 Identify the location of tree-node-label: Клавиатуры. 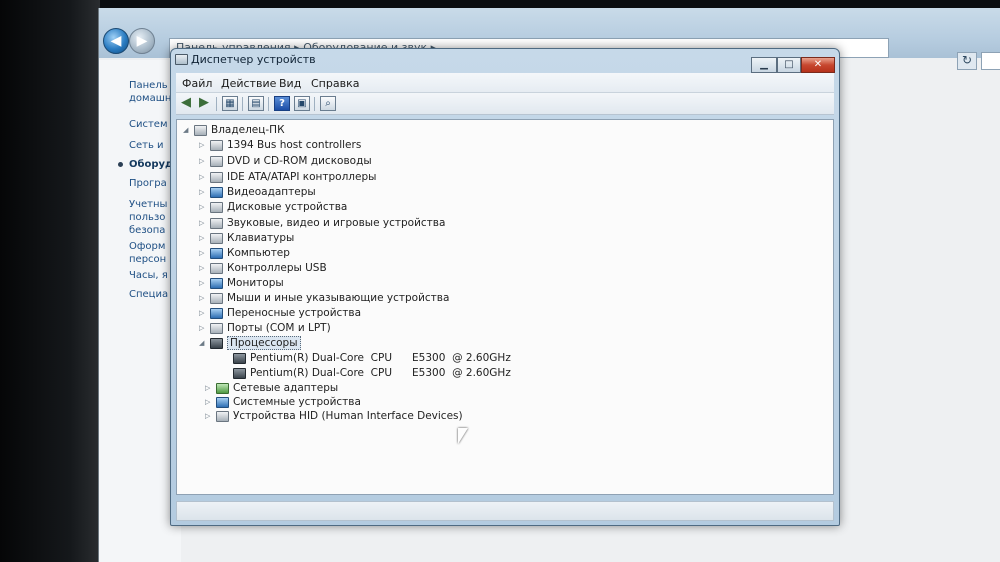
(261, 238).